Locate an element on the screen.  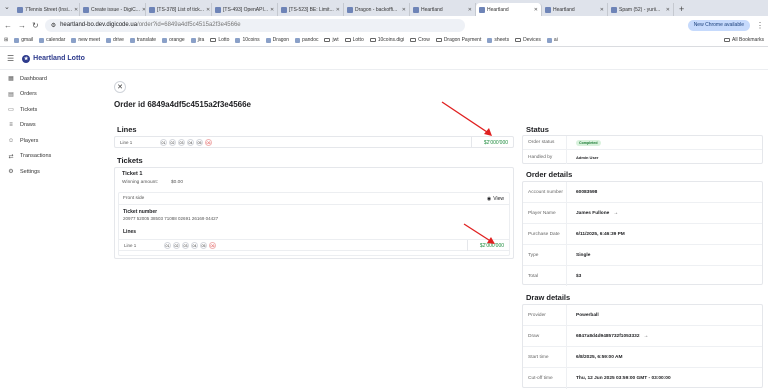
bookmark: orange is located at coordinates (173, 40).